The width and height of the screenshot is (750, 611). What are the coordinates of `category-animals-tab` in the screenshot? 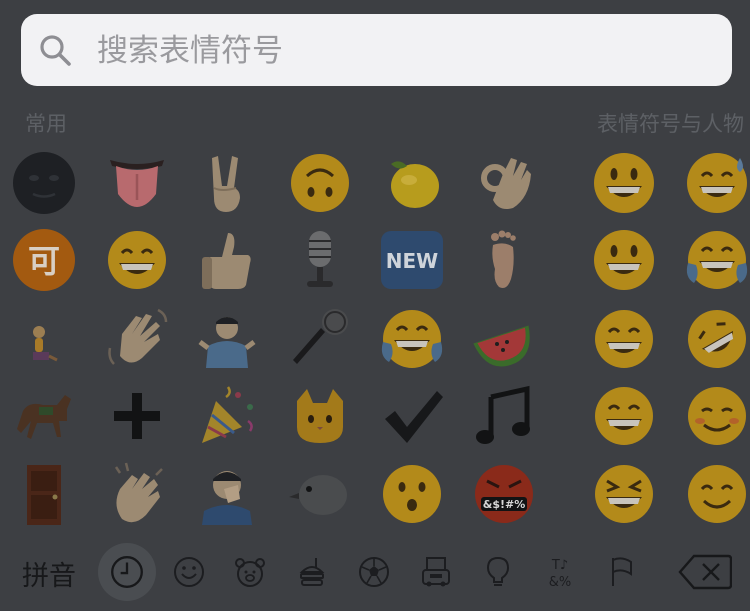 It's located at (250, 572).